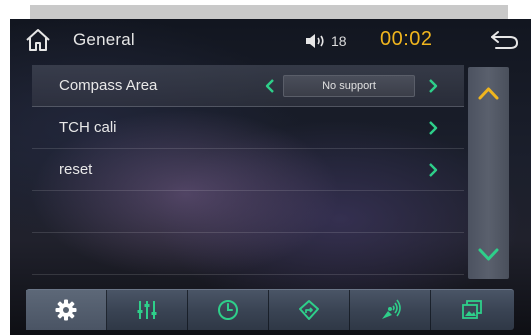 Image resolution: width=531 pixels, height=335 pixels. What do you see at coordinates (488, 173) in the screenshot?
I see `scrollbar` at bounding box center [488, 173].